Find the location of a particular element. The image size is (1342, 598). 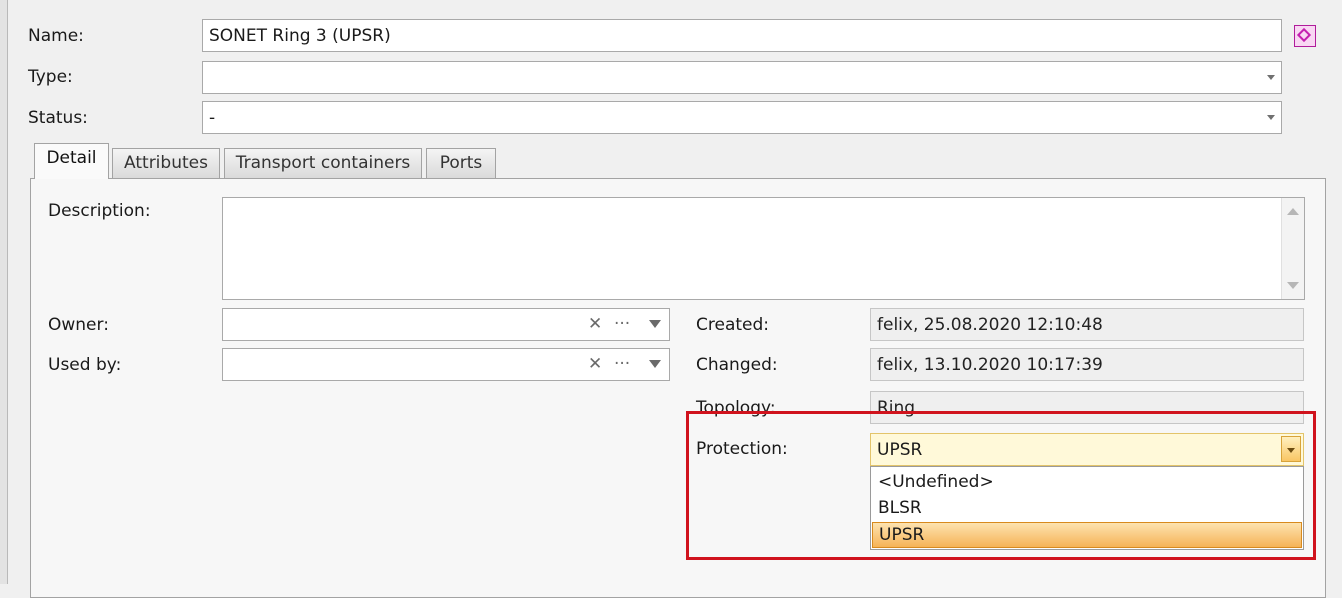

type-label: Type: is located at coordinates (50, 77).